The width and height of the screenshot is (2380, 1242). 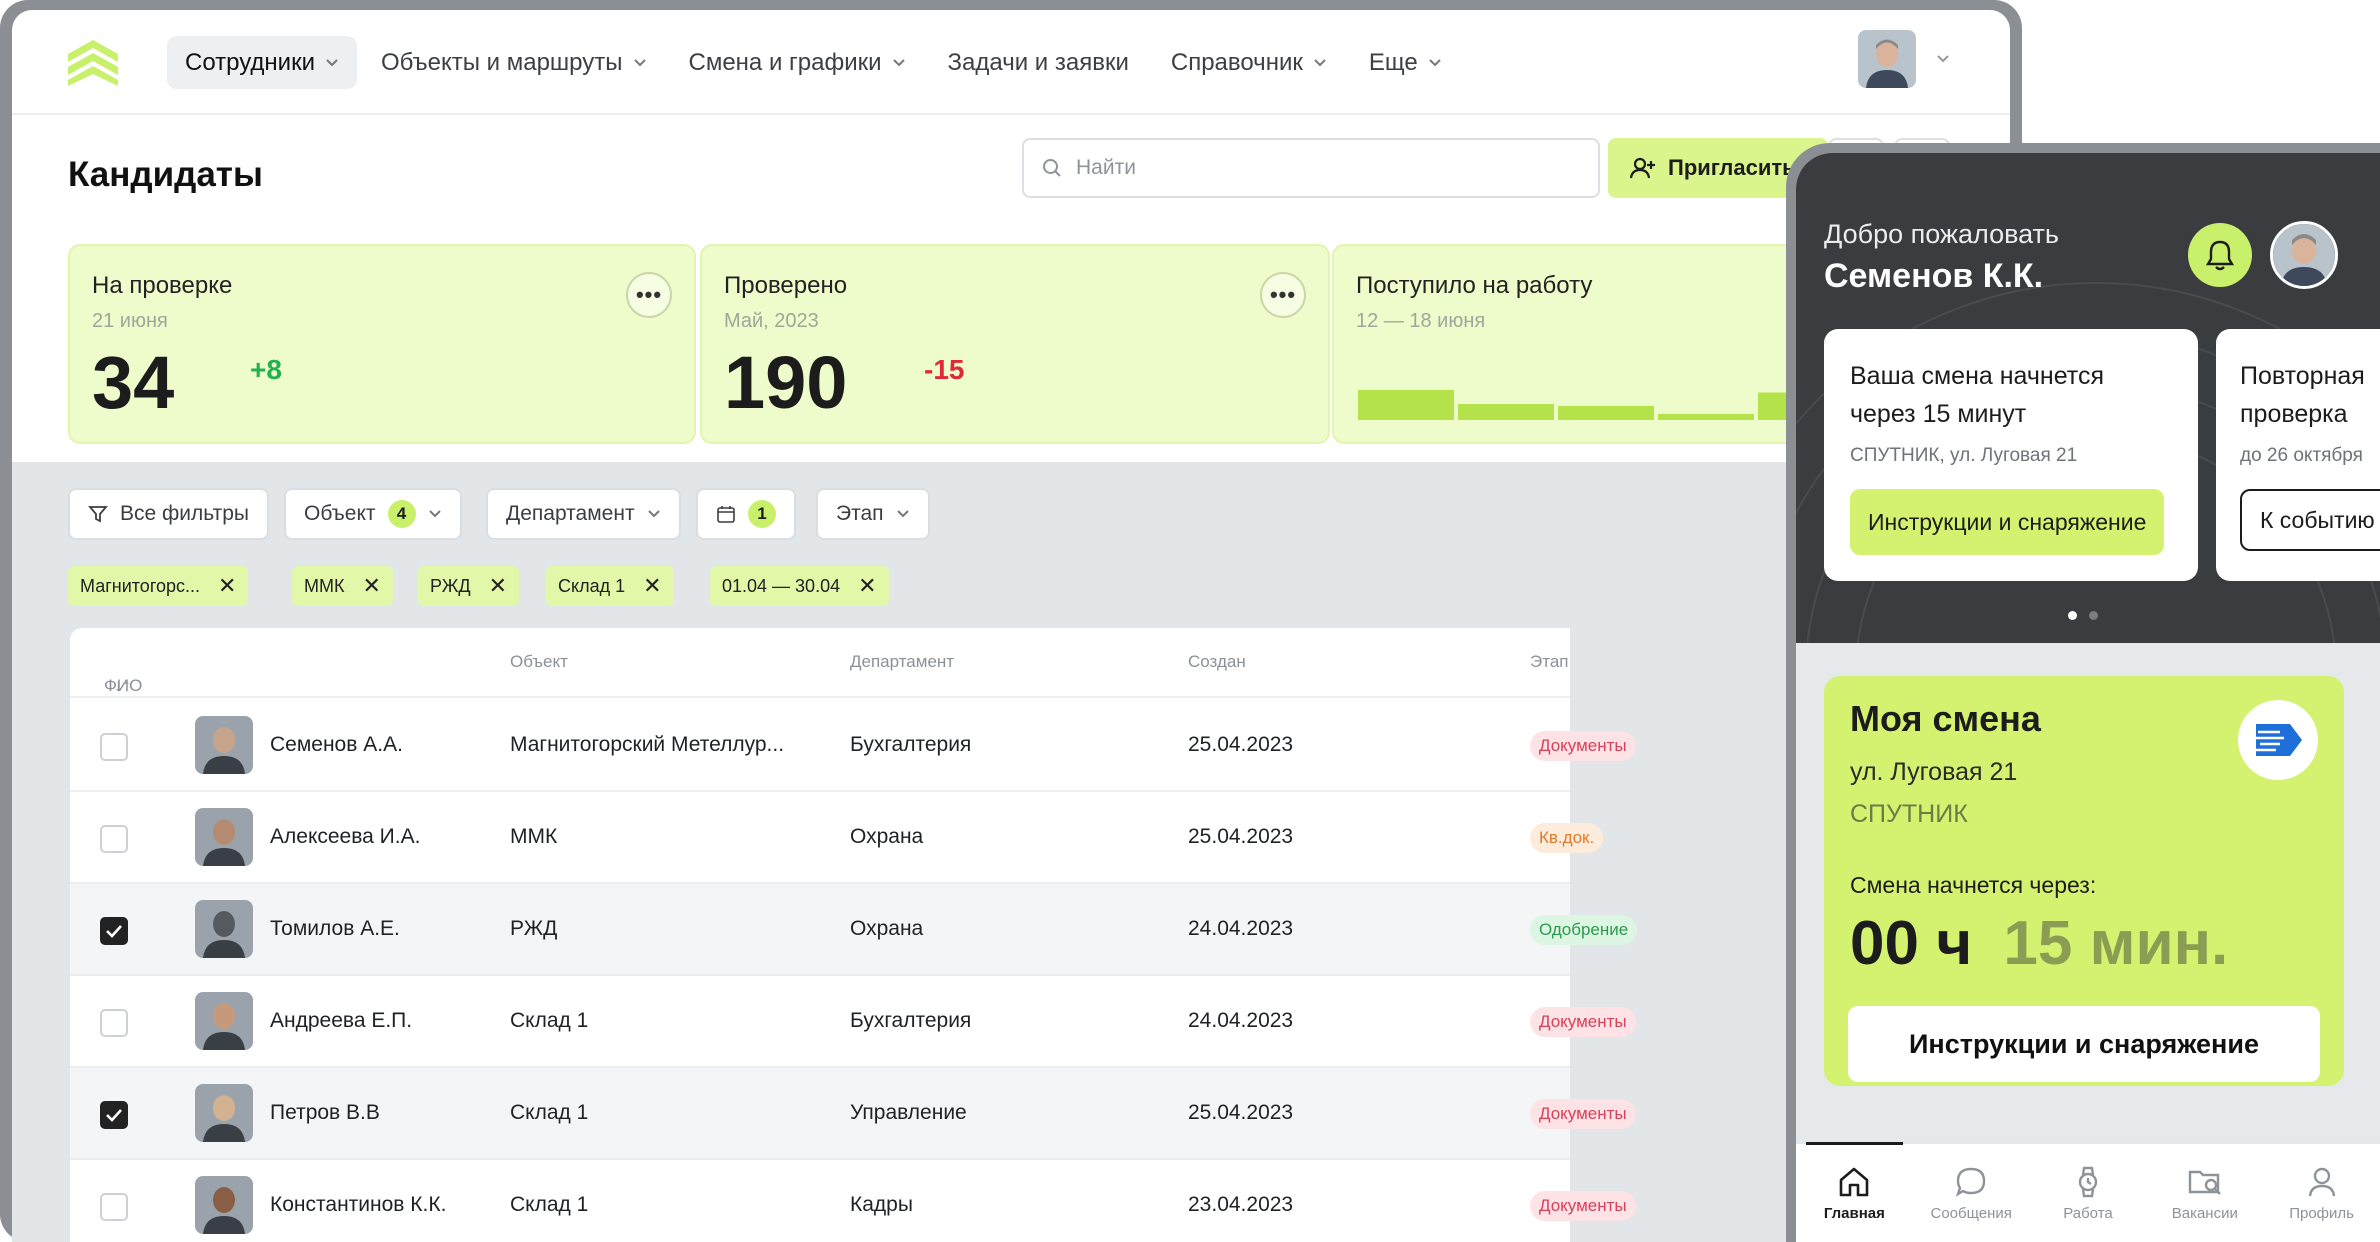 What do you see at coordinates (873, 514) in the screenshot?
I see `stage-filter: Этап` at bounding box center [873, 514].